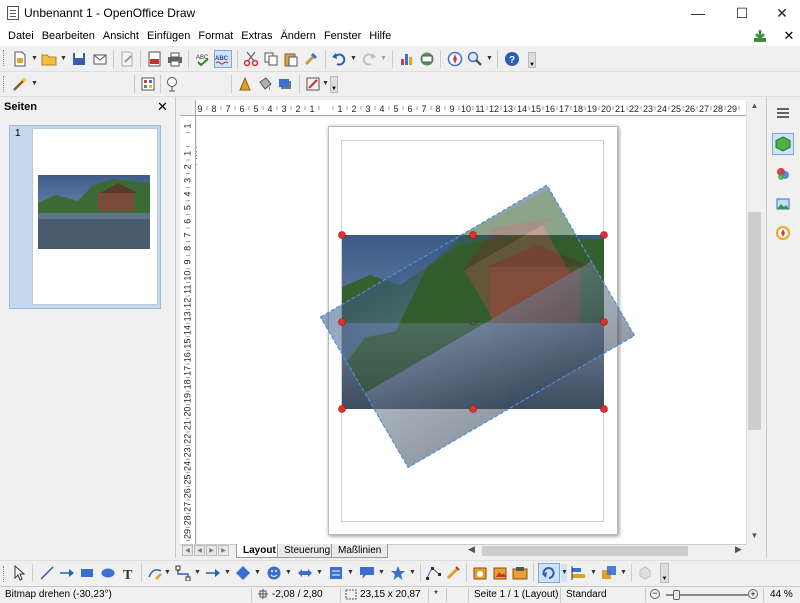  I want to click on color-bar-icon, so click(148, 84).